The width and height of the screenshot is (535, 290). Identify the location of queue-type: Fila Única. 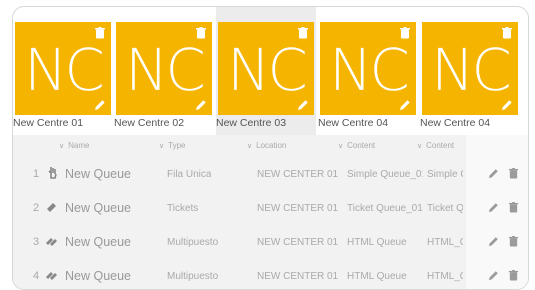
(189, 174).